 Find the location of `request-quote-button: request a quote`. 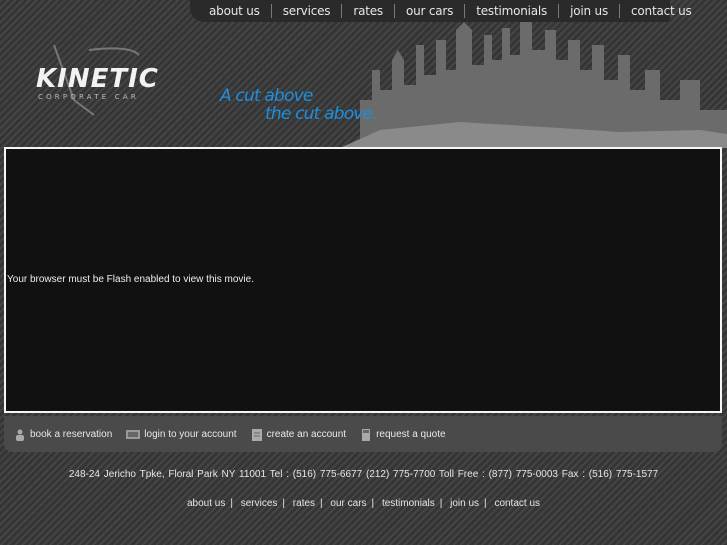

request-quote-button: request a quote is located at coordinates (403, 434).